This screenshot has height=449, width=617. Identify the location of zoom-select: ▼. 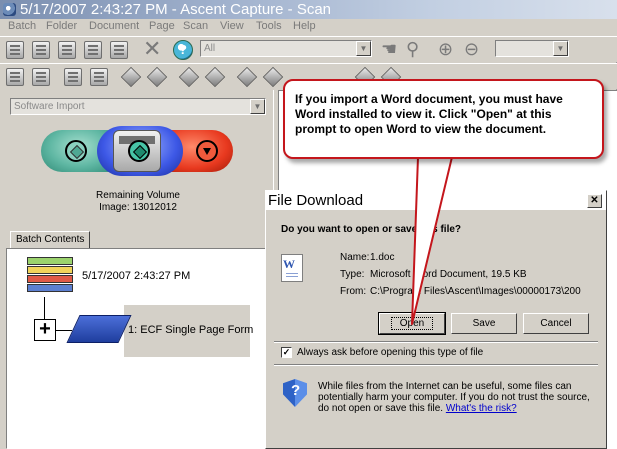
(532, 48).